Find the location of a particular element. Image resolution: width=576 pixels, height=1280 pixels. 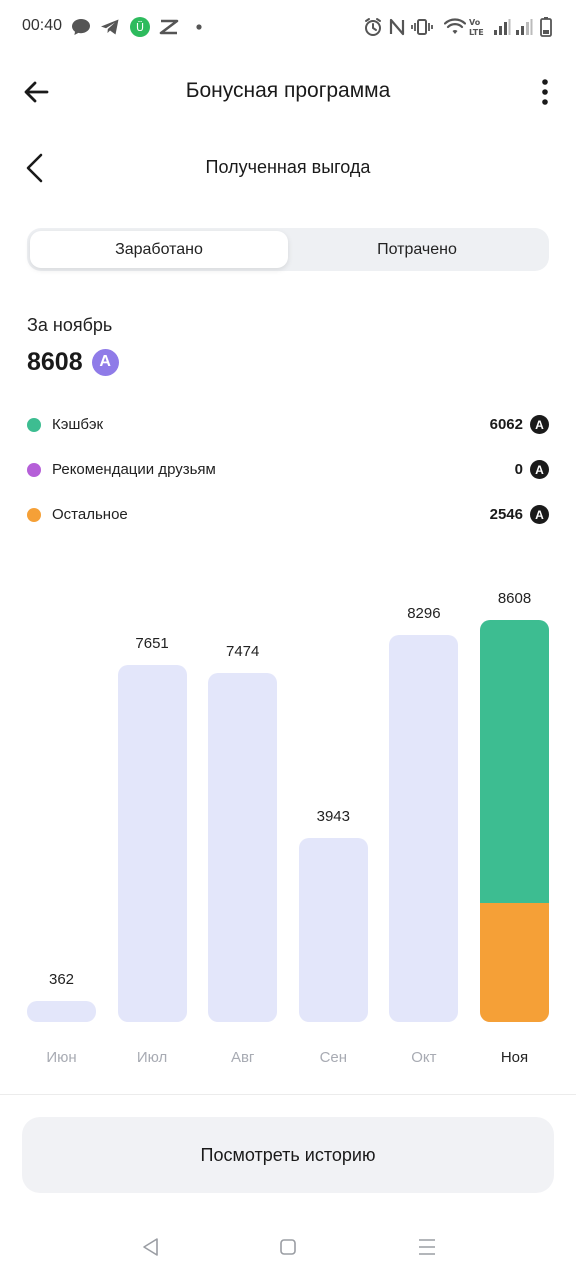

total-row: 8608 A is located at coordinates (73, 362).